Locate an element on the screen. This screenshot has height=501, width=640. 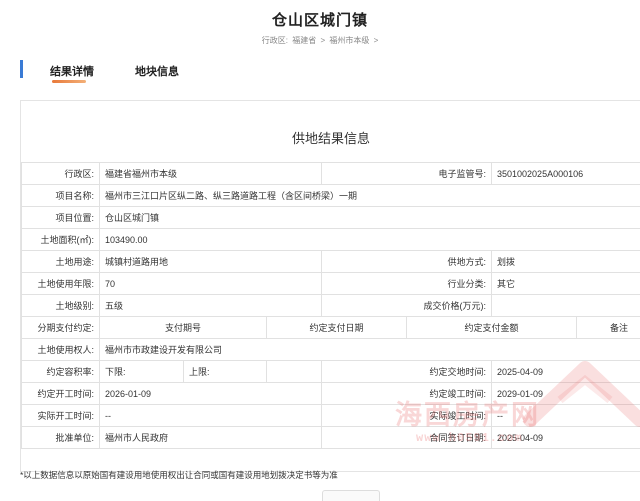
approver-value: 福州市人民政府 is located at coordinates (211, 438).